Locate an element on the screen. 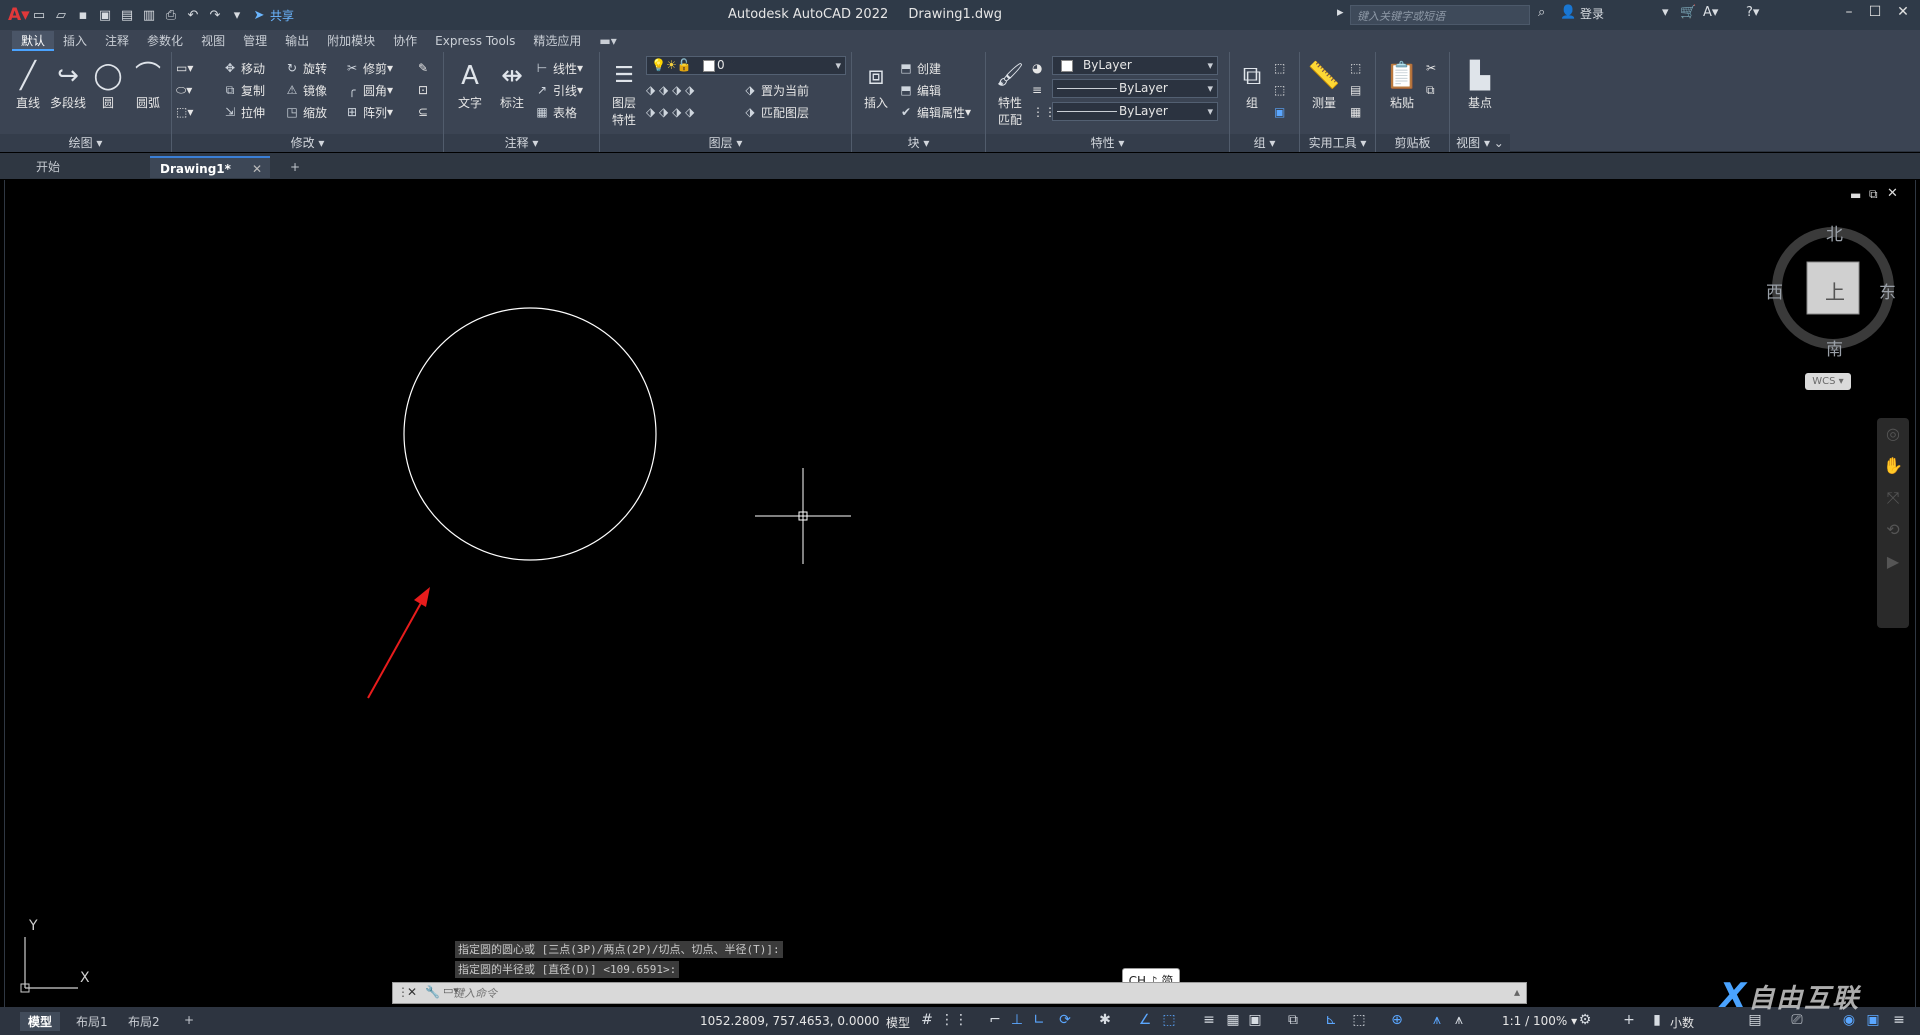 This screenshot has width=1920, height=1035. navigation-bar: ◎ ✋ ⤧ ⟲ ▶ is located at coordinates (1893, 523).